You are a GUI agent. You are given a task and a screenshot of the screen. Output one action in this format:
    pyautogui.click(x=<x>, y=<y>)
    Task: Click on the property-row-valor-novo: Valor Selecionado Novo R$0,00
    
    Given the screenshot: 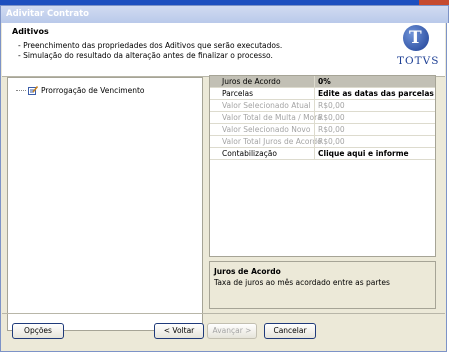 What is the action you would take?
    pyautogui.click(x=322, y=130)
    